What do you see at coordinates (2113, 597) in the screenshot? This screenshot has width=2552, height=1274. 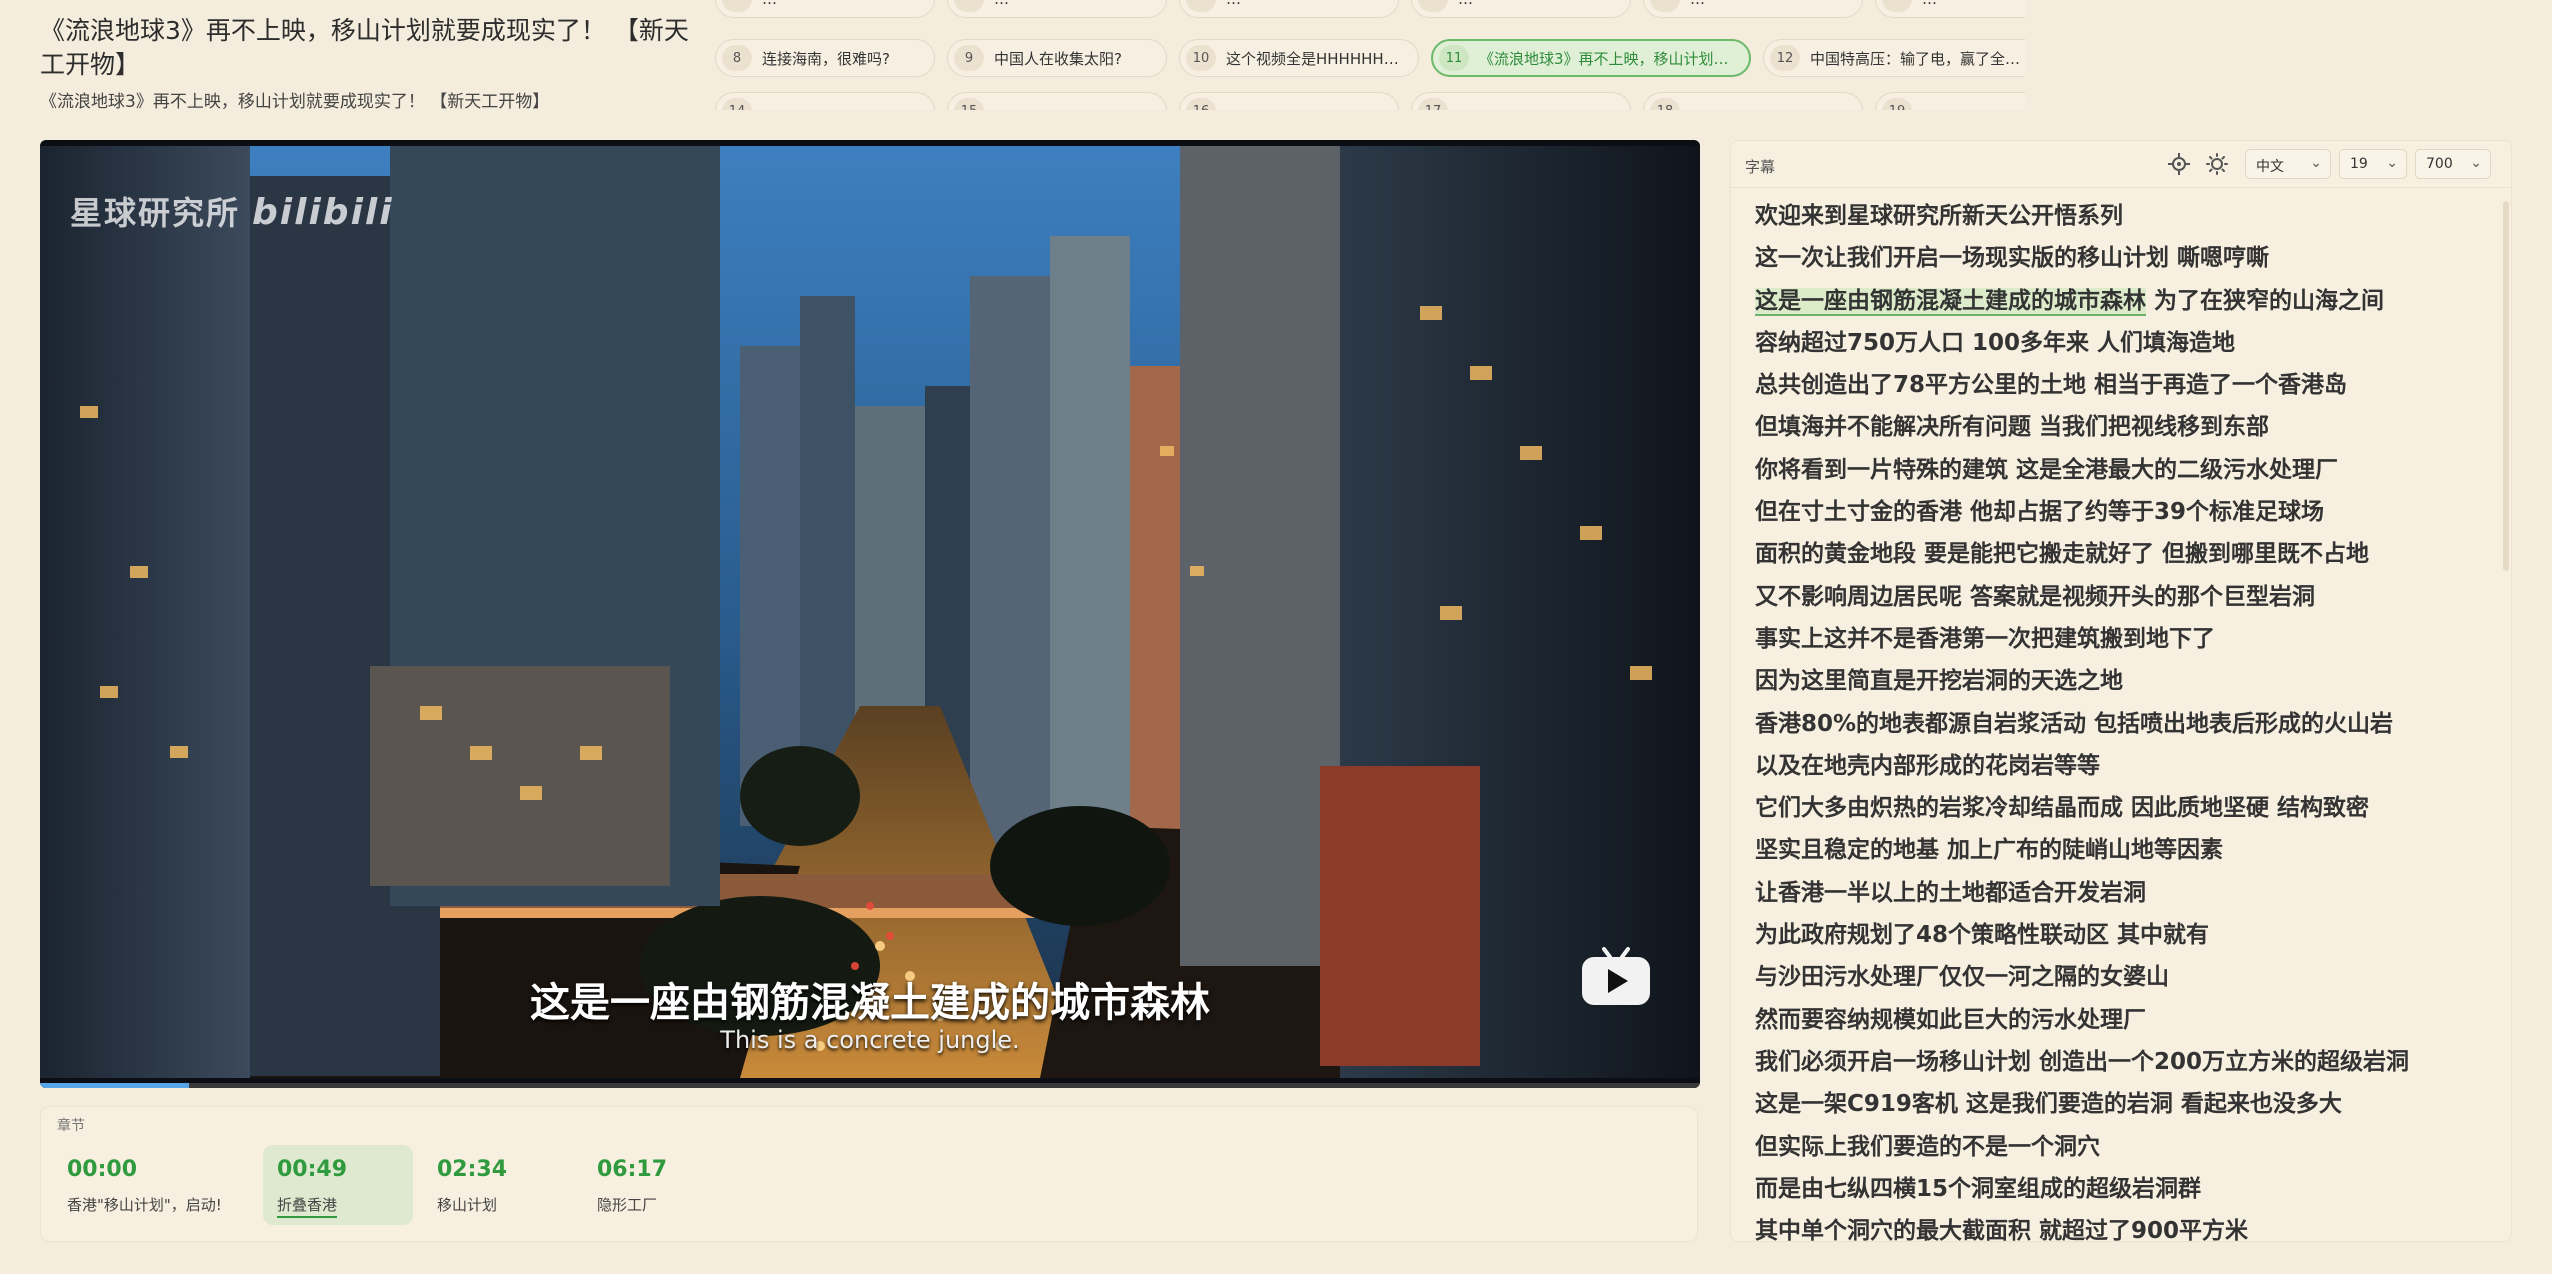 I see `subtitle-line: 又不影响周边居民呢 答案就是视频开头的那个巨型岩洞` at bounding box center [2113, 597].